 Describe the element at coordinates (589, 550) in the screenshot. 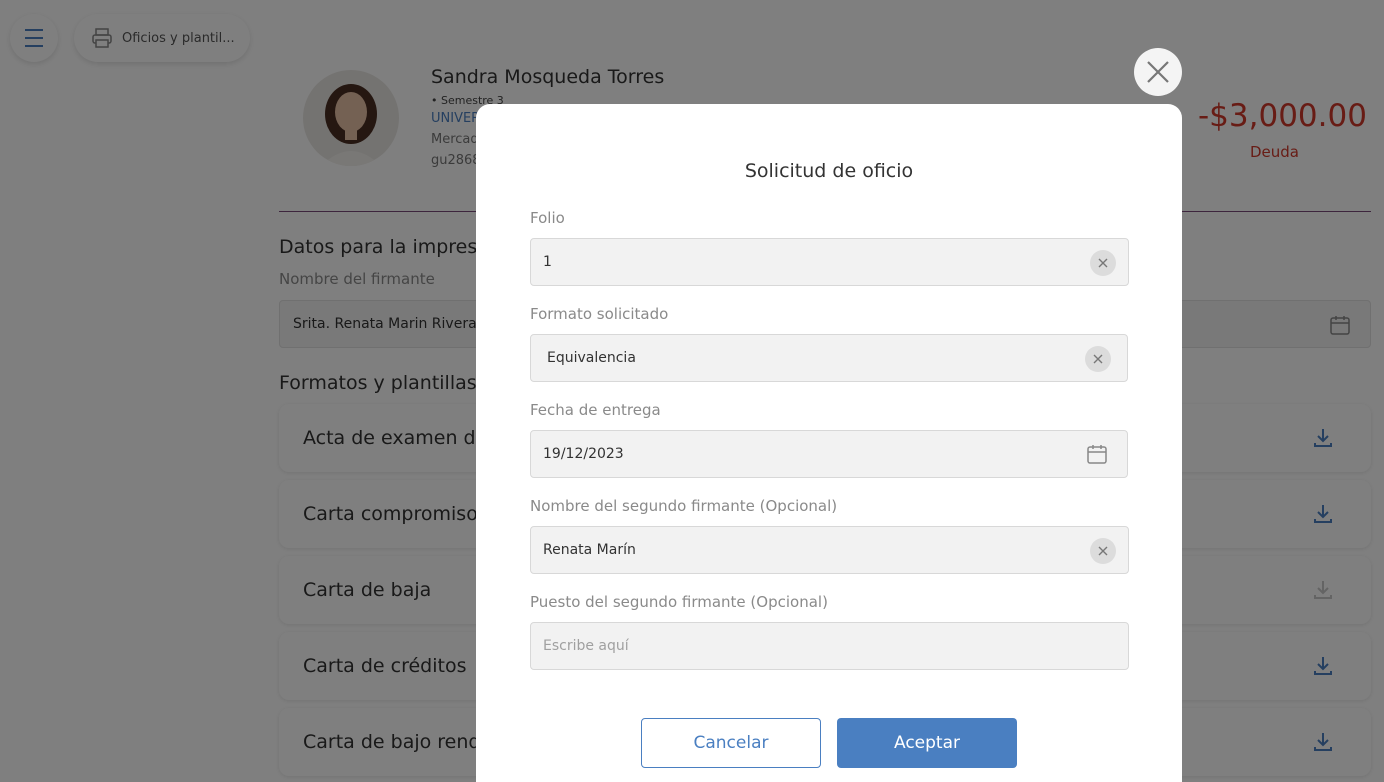

I see `second-signer-value: Renata Marín` at that location.